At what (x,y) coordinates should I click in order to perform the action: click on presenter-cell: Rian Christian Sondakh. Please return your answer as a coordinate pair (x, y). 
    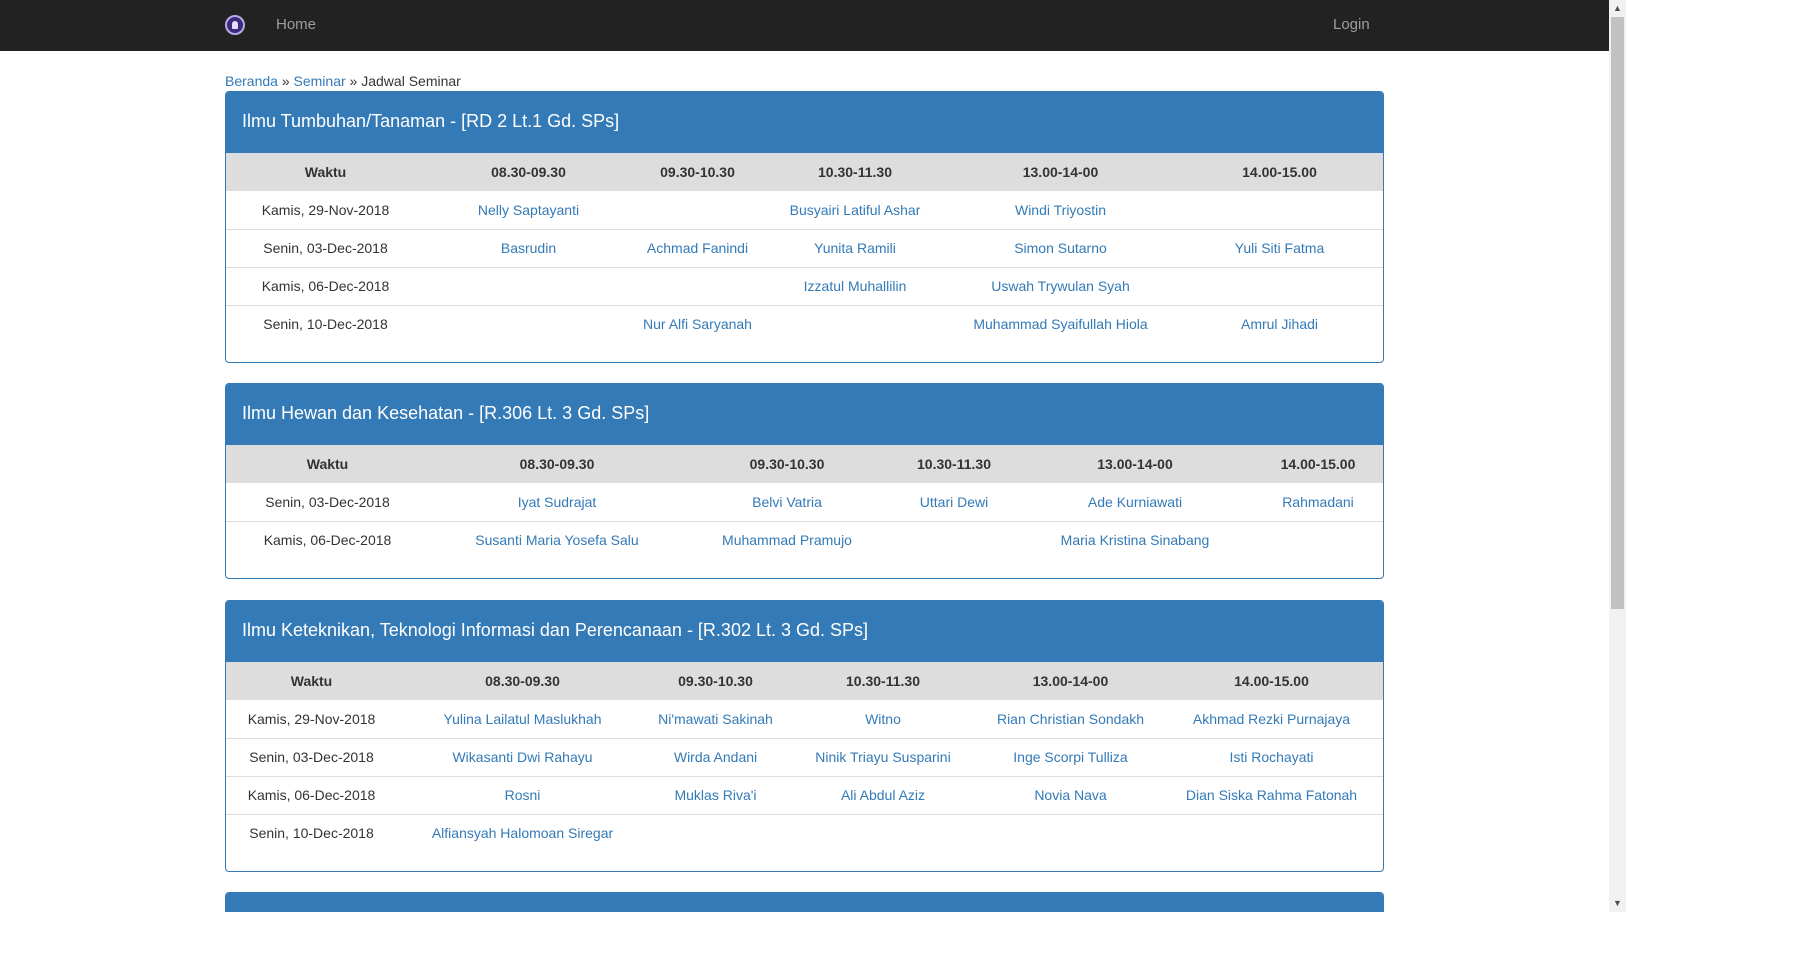
    Looking at the image, I should click on (1070, 719).